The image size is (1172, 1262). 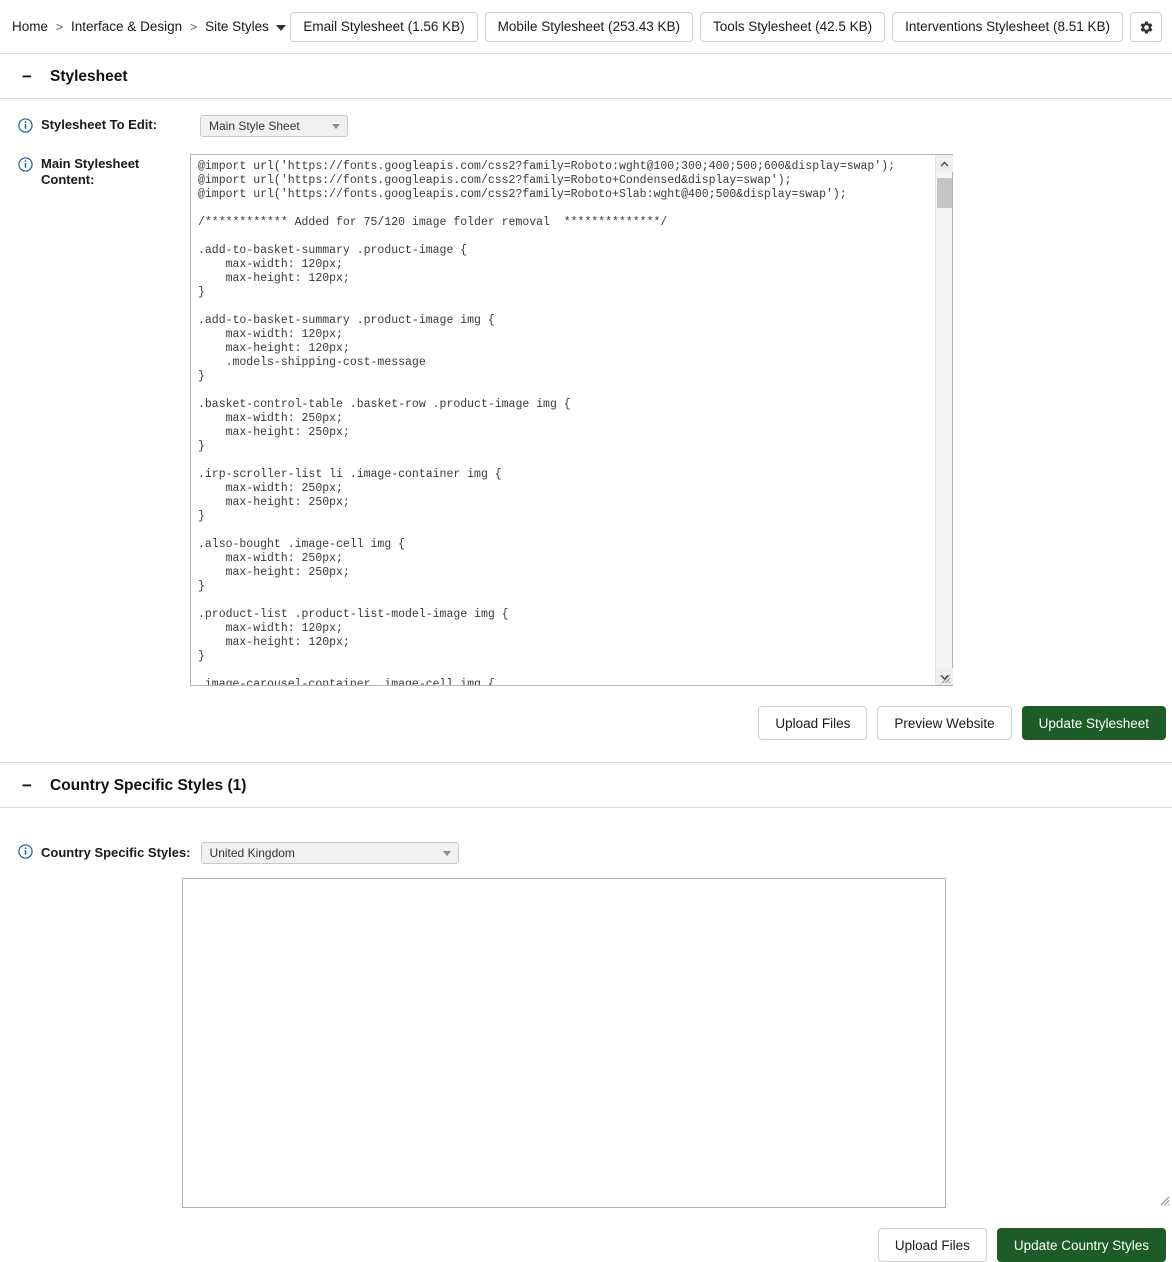 I want to click on stylesheet-to-edit-select-wrap: Main Style Sheet, so click(x=274, y=126).